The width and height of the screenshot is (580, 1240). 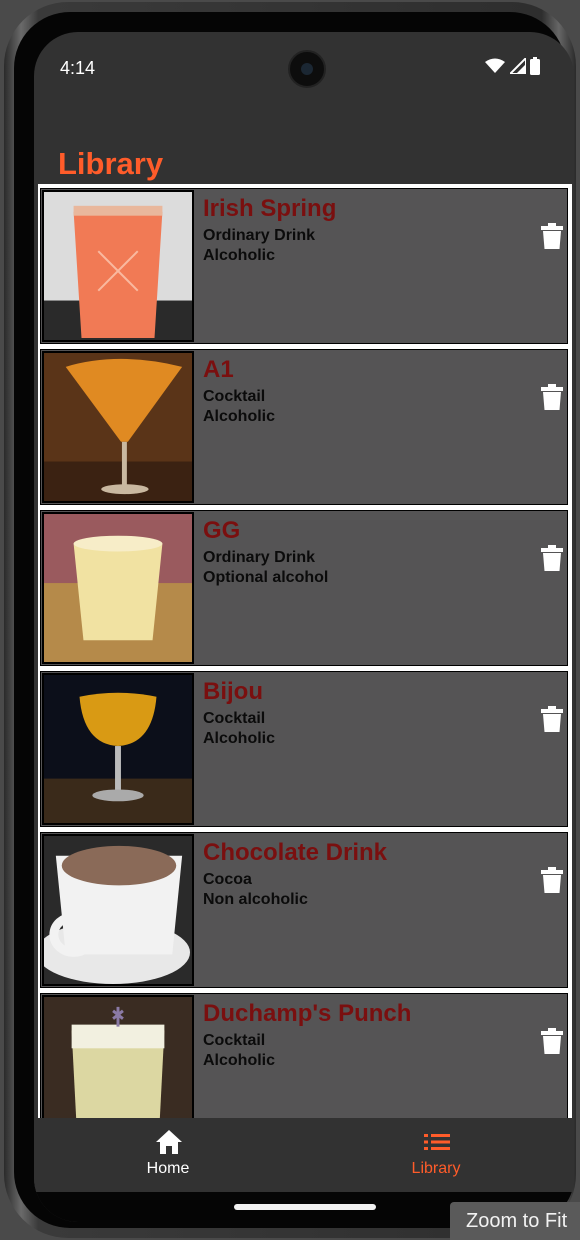 I want to click on drink-name: Chocolate Drink, so click(x=295, y=852).